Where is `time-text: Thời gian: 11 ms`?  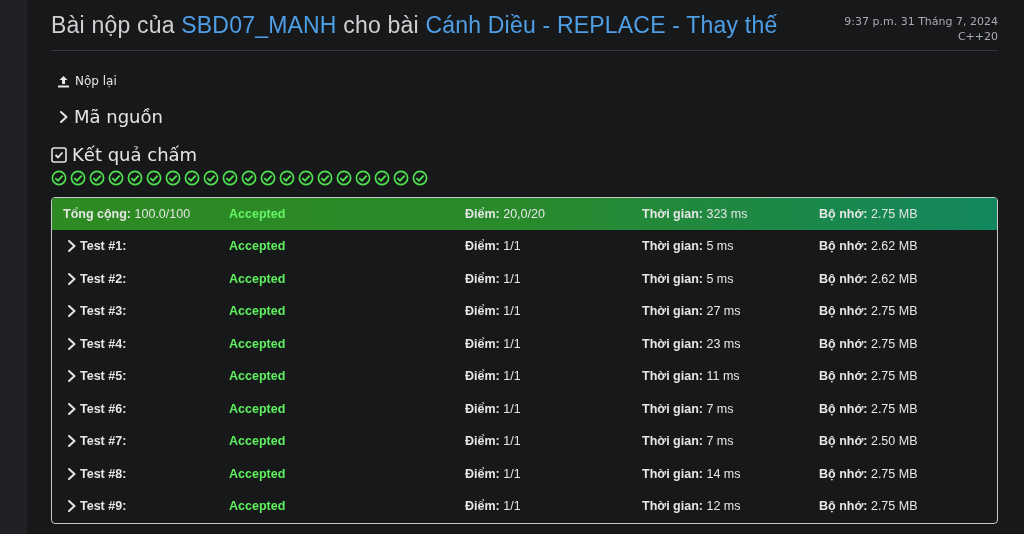 time-text: Thời gian: 11 ms is located at coordinates (691, 376).